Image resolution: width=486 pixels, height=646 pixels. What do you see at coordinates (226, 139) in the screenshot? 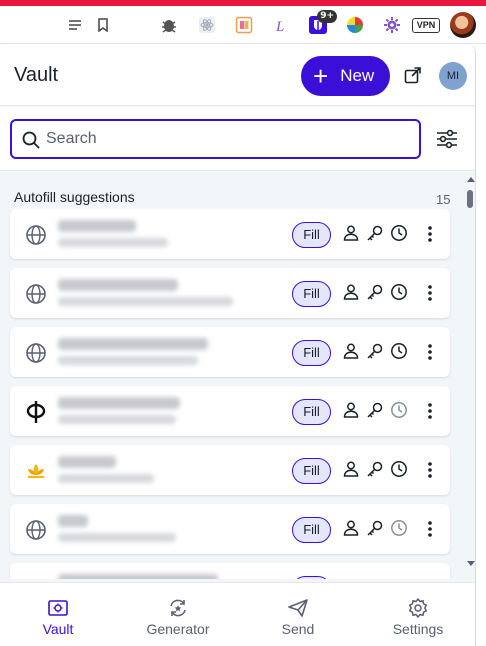
I see `search-input` at bounding box center [226, 139].